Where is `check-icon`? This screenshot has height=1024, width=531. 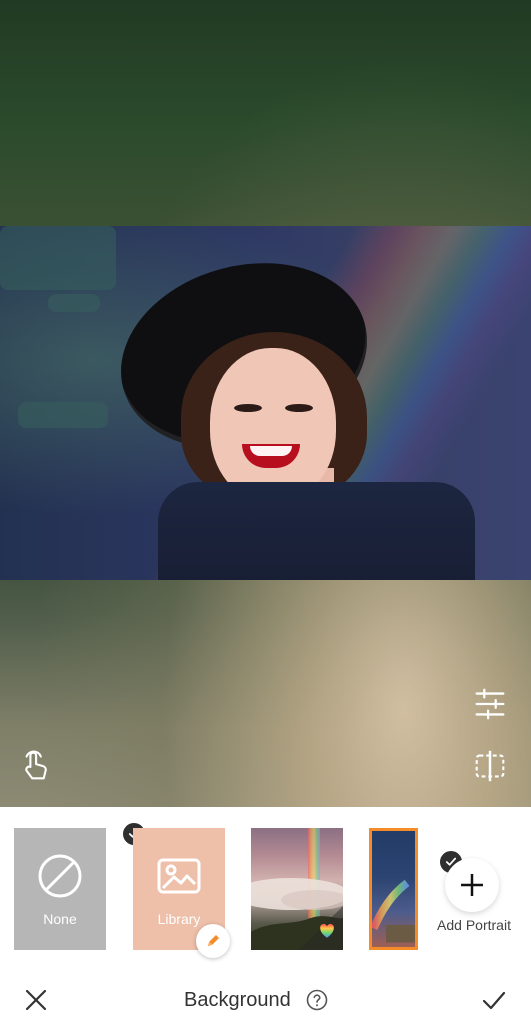
check-icon is located at coordinates (494, 1000).